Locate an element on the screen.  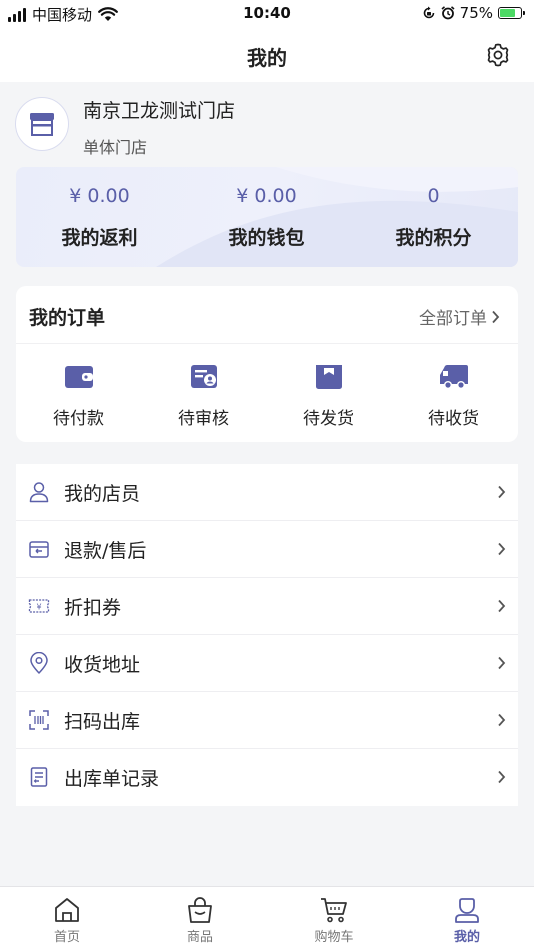
stat-rebate-label: 我的返利 is located at coordinates (99, 238).